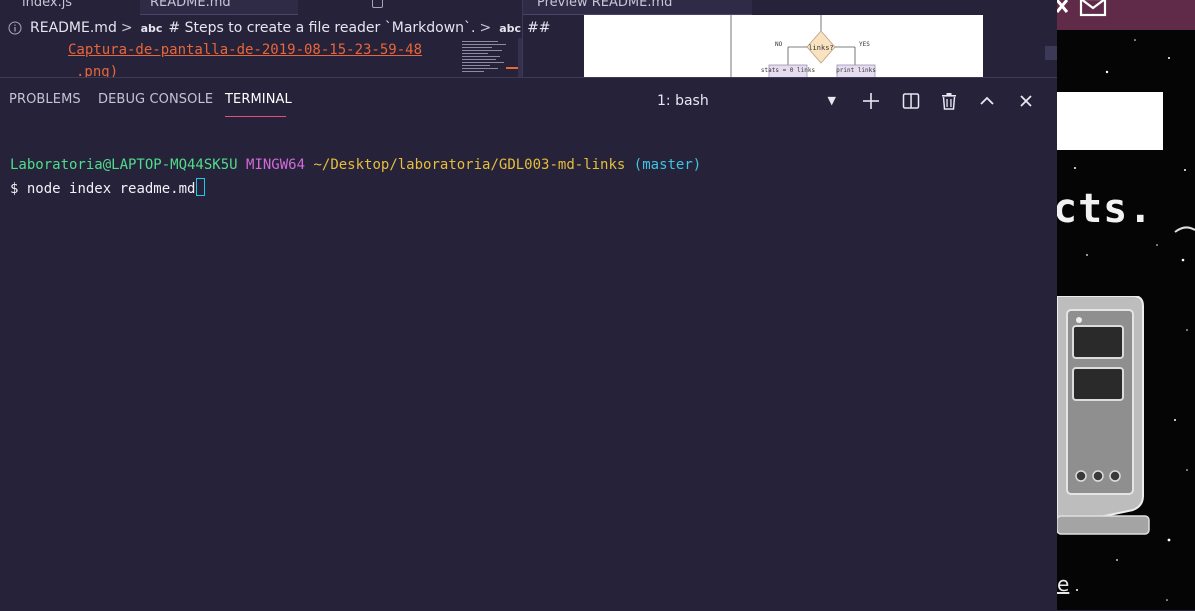 The image size is (1195, 611). I want to click on info-icon, so click(15, 28).